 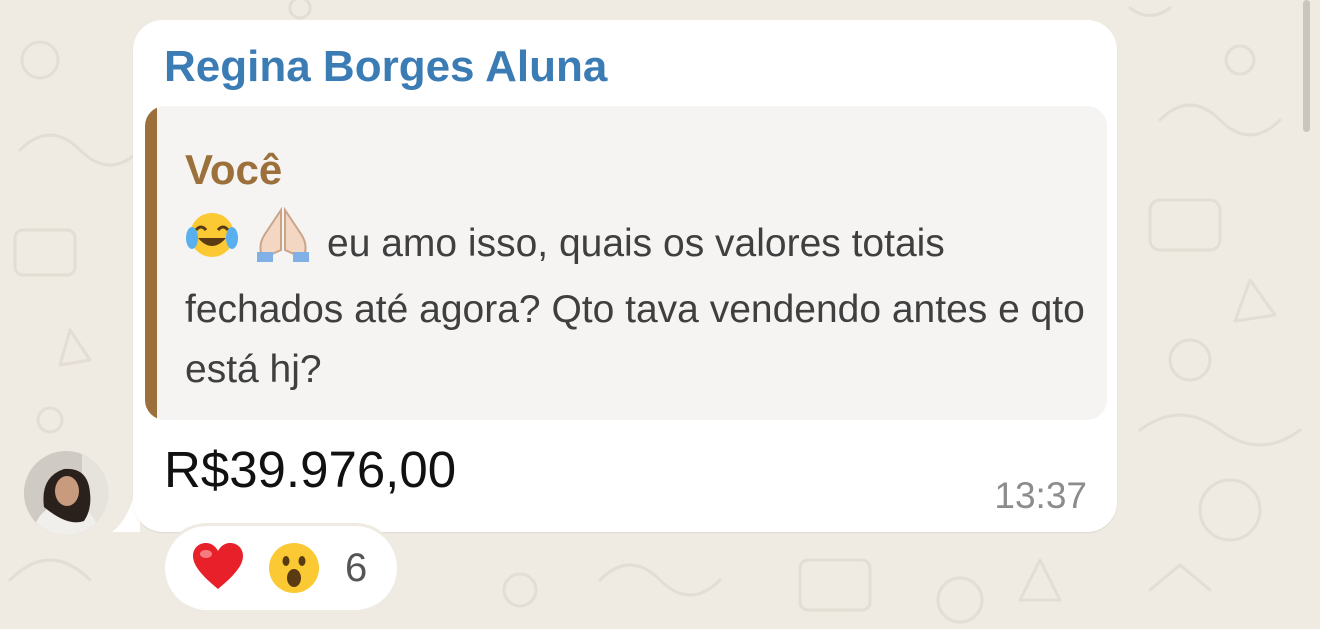 What do you see at coordinates (283, 243) in the screenshot?
I see `folded-hands-icon` at bounding box center [283, 243].